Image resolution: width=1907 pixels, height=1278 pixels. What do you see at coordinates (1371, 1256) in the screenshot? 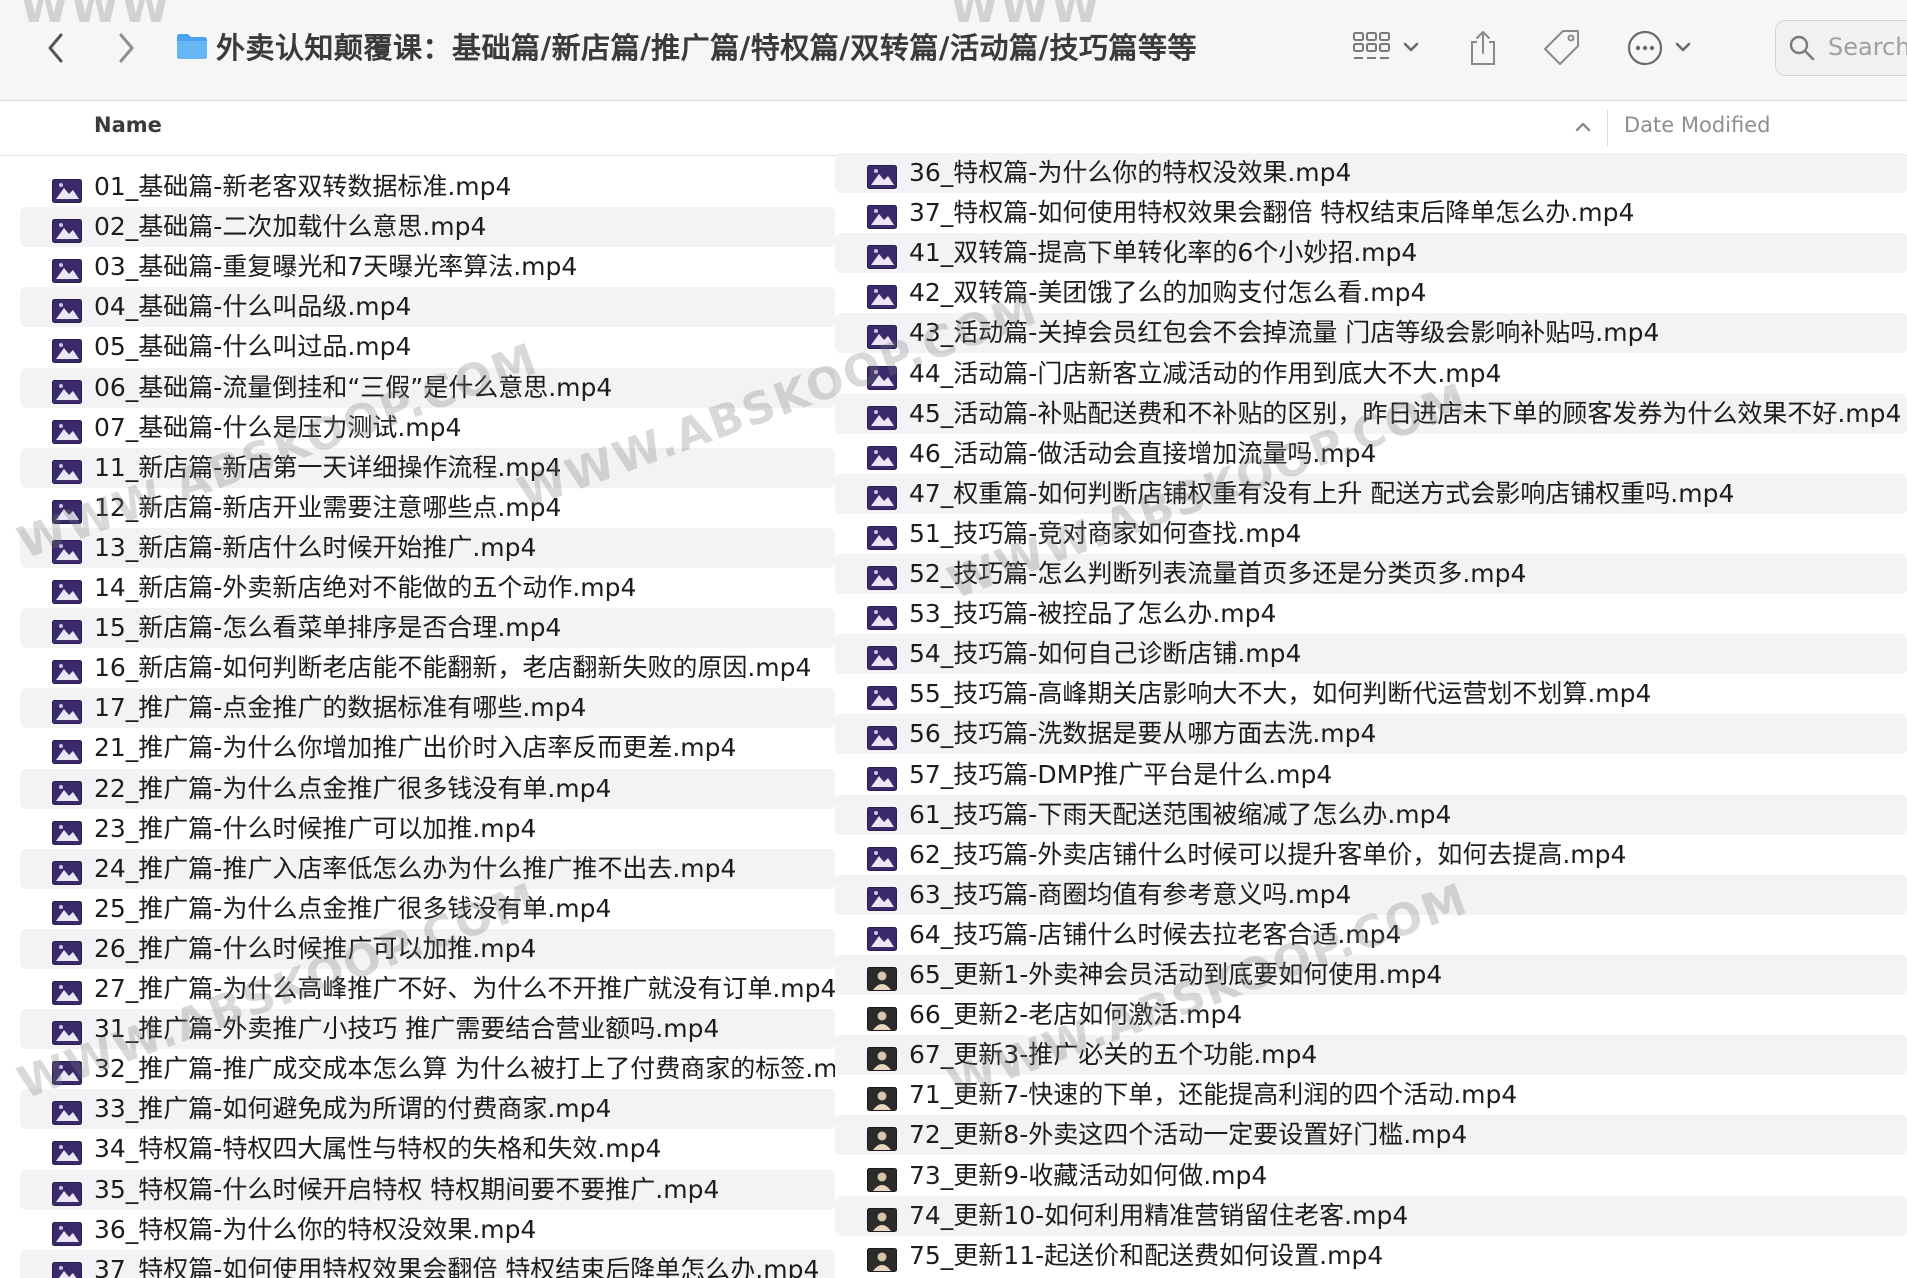
I see `file-row: 75_更新11-起送价和配送费如何设置.mp4` at bounding box center [1371, 1256].